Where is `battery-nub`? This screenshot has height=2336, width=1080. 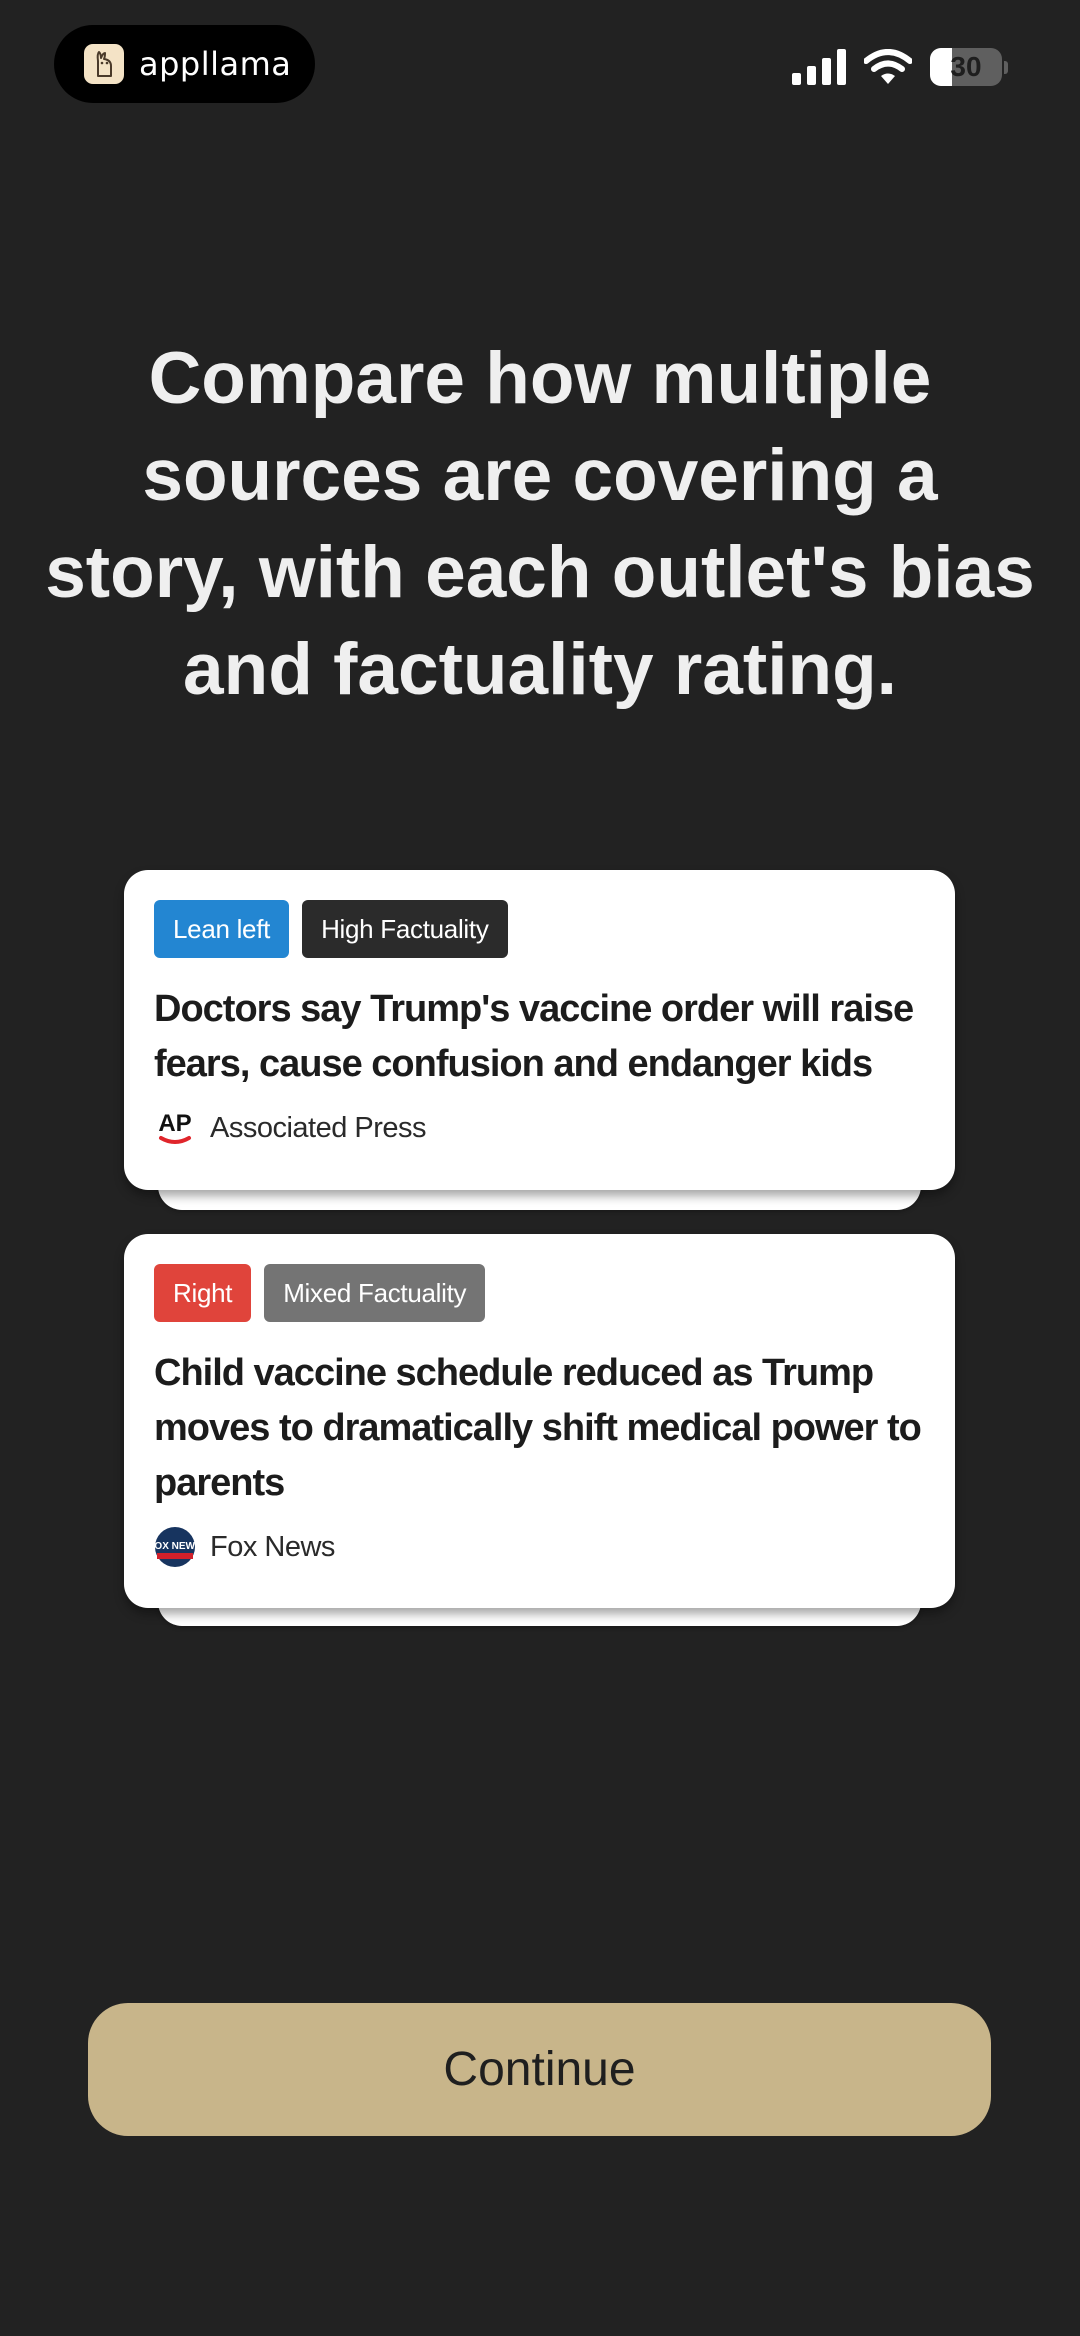
battery-nub is located at coordinates (1006, 67).